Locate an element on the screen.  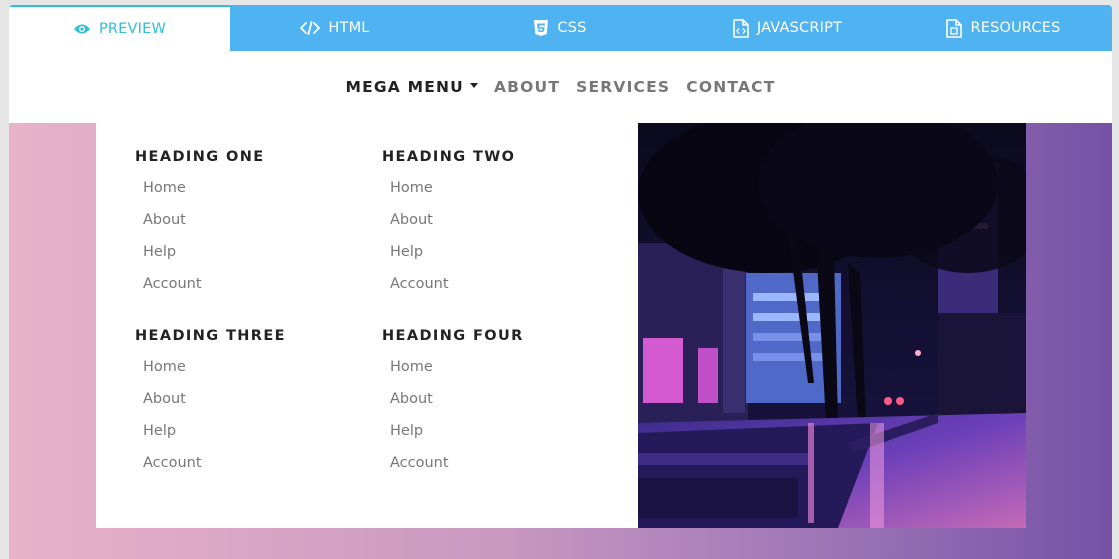
menu-column: HEADING TWO Home About Help Account is located at coordinates (492, 228).